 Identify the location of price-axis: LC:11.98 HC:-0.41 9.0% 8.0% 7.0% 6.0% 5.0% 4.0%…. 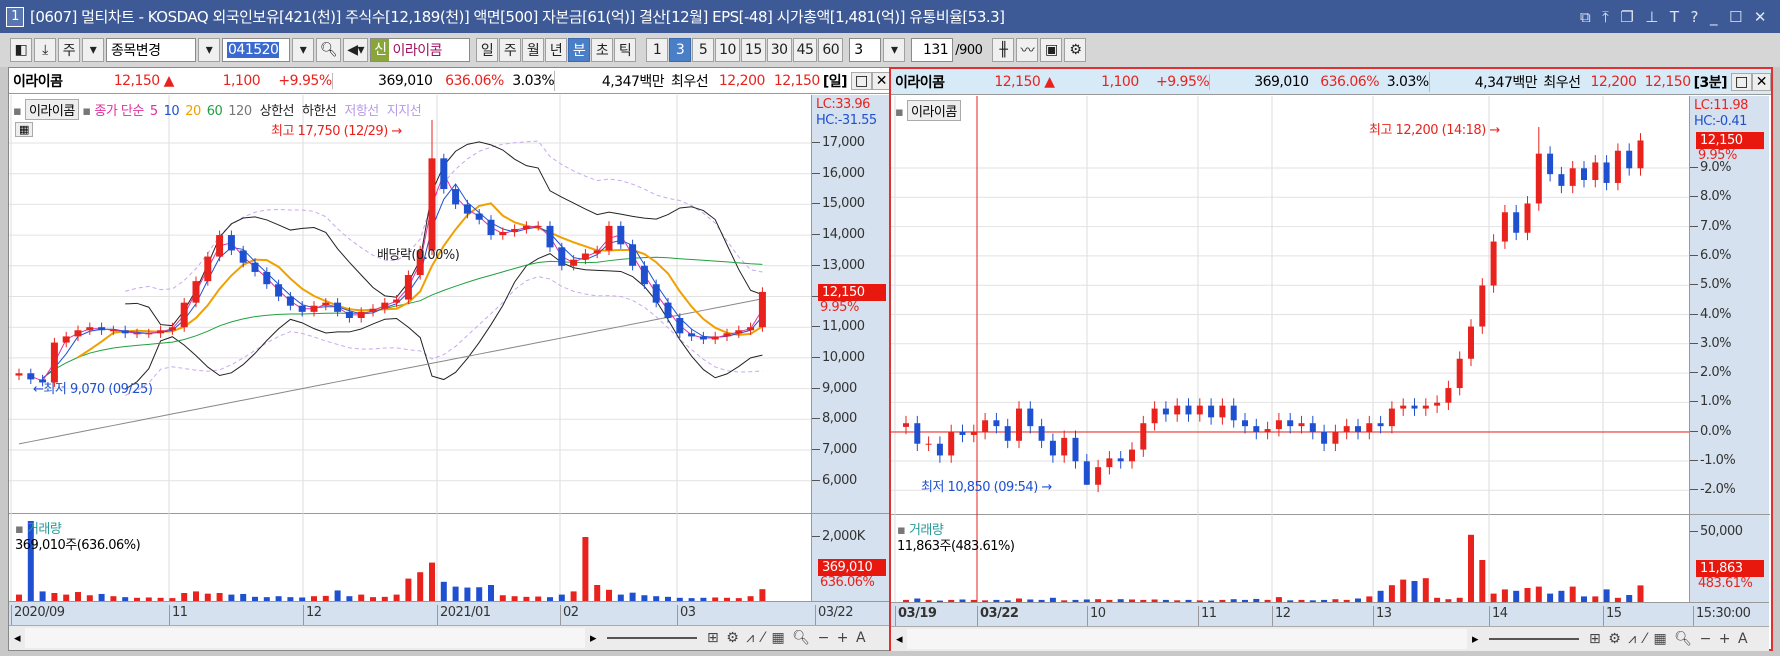
(1729, 349).